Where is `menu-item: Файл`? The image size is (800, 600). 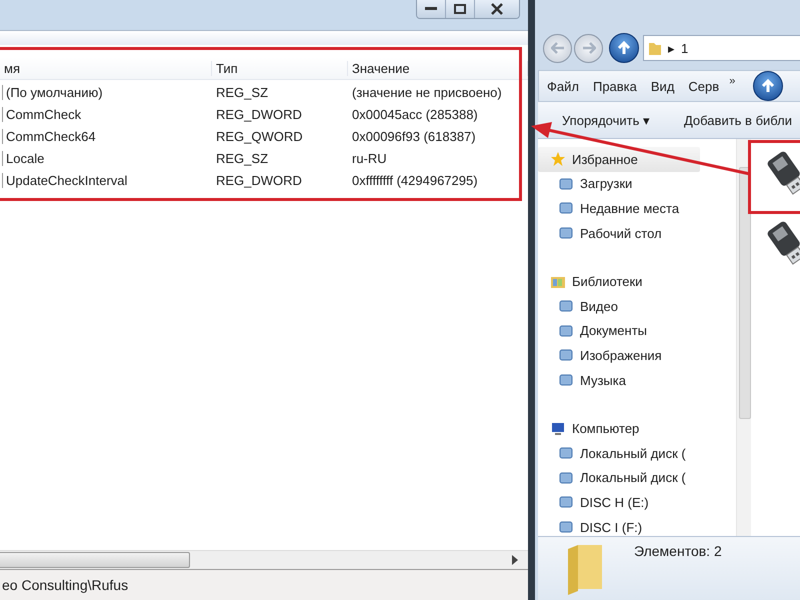
menu-item: Файл is located at coordinates (563, 86).